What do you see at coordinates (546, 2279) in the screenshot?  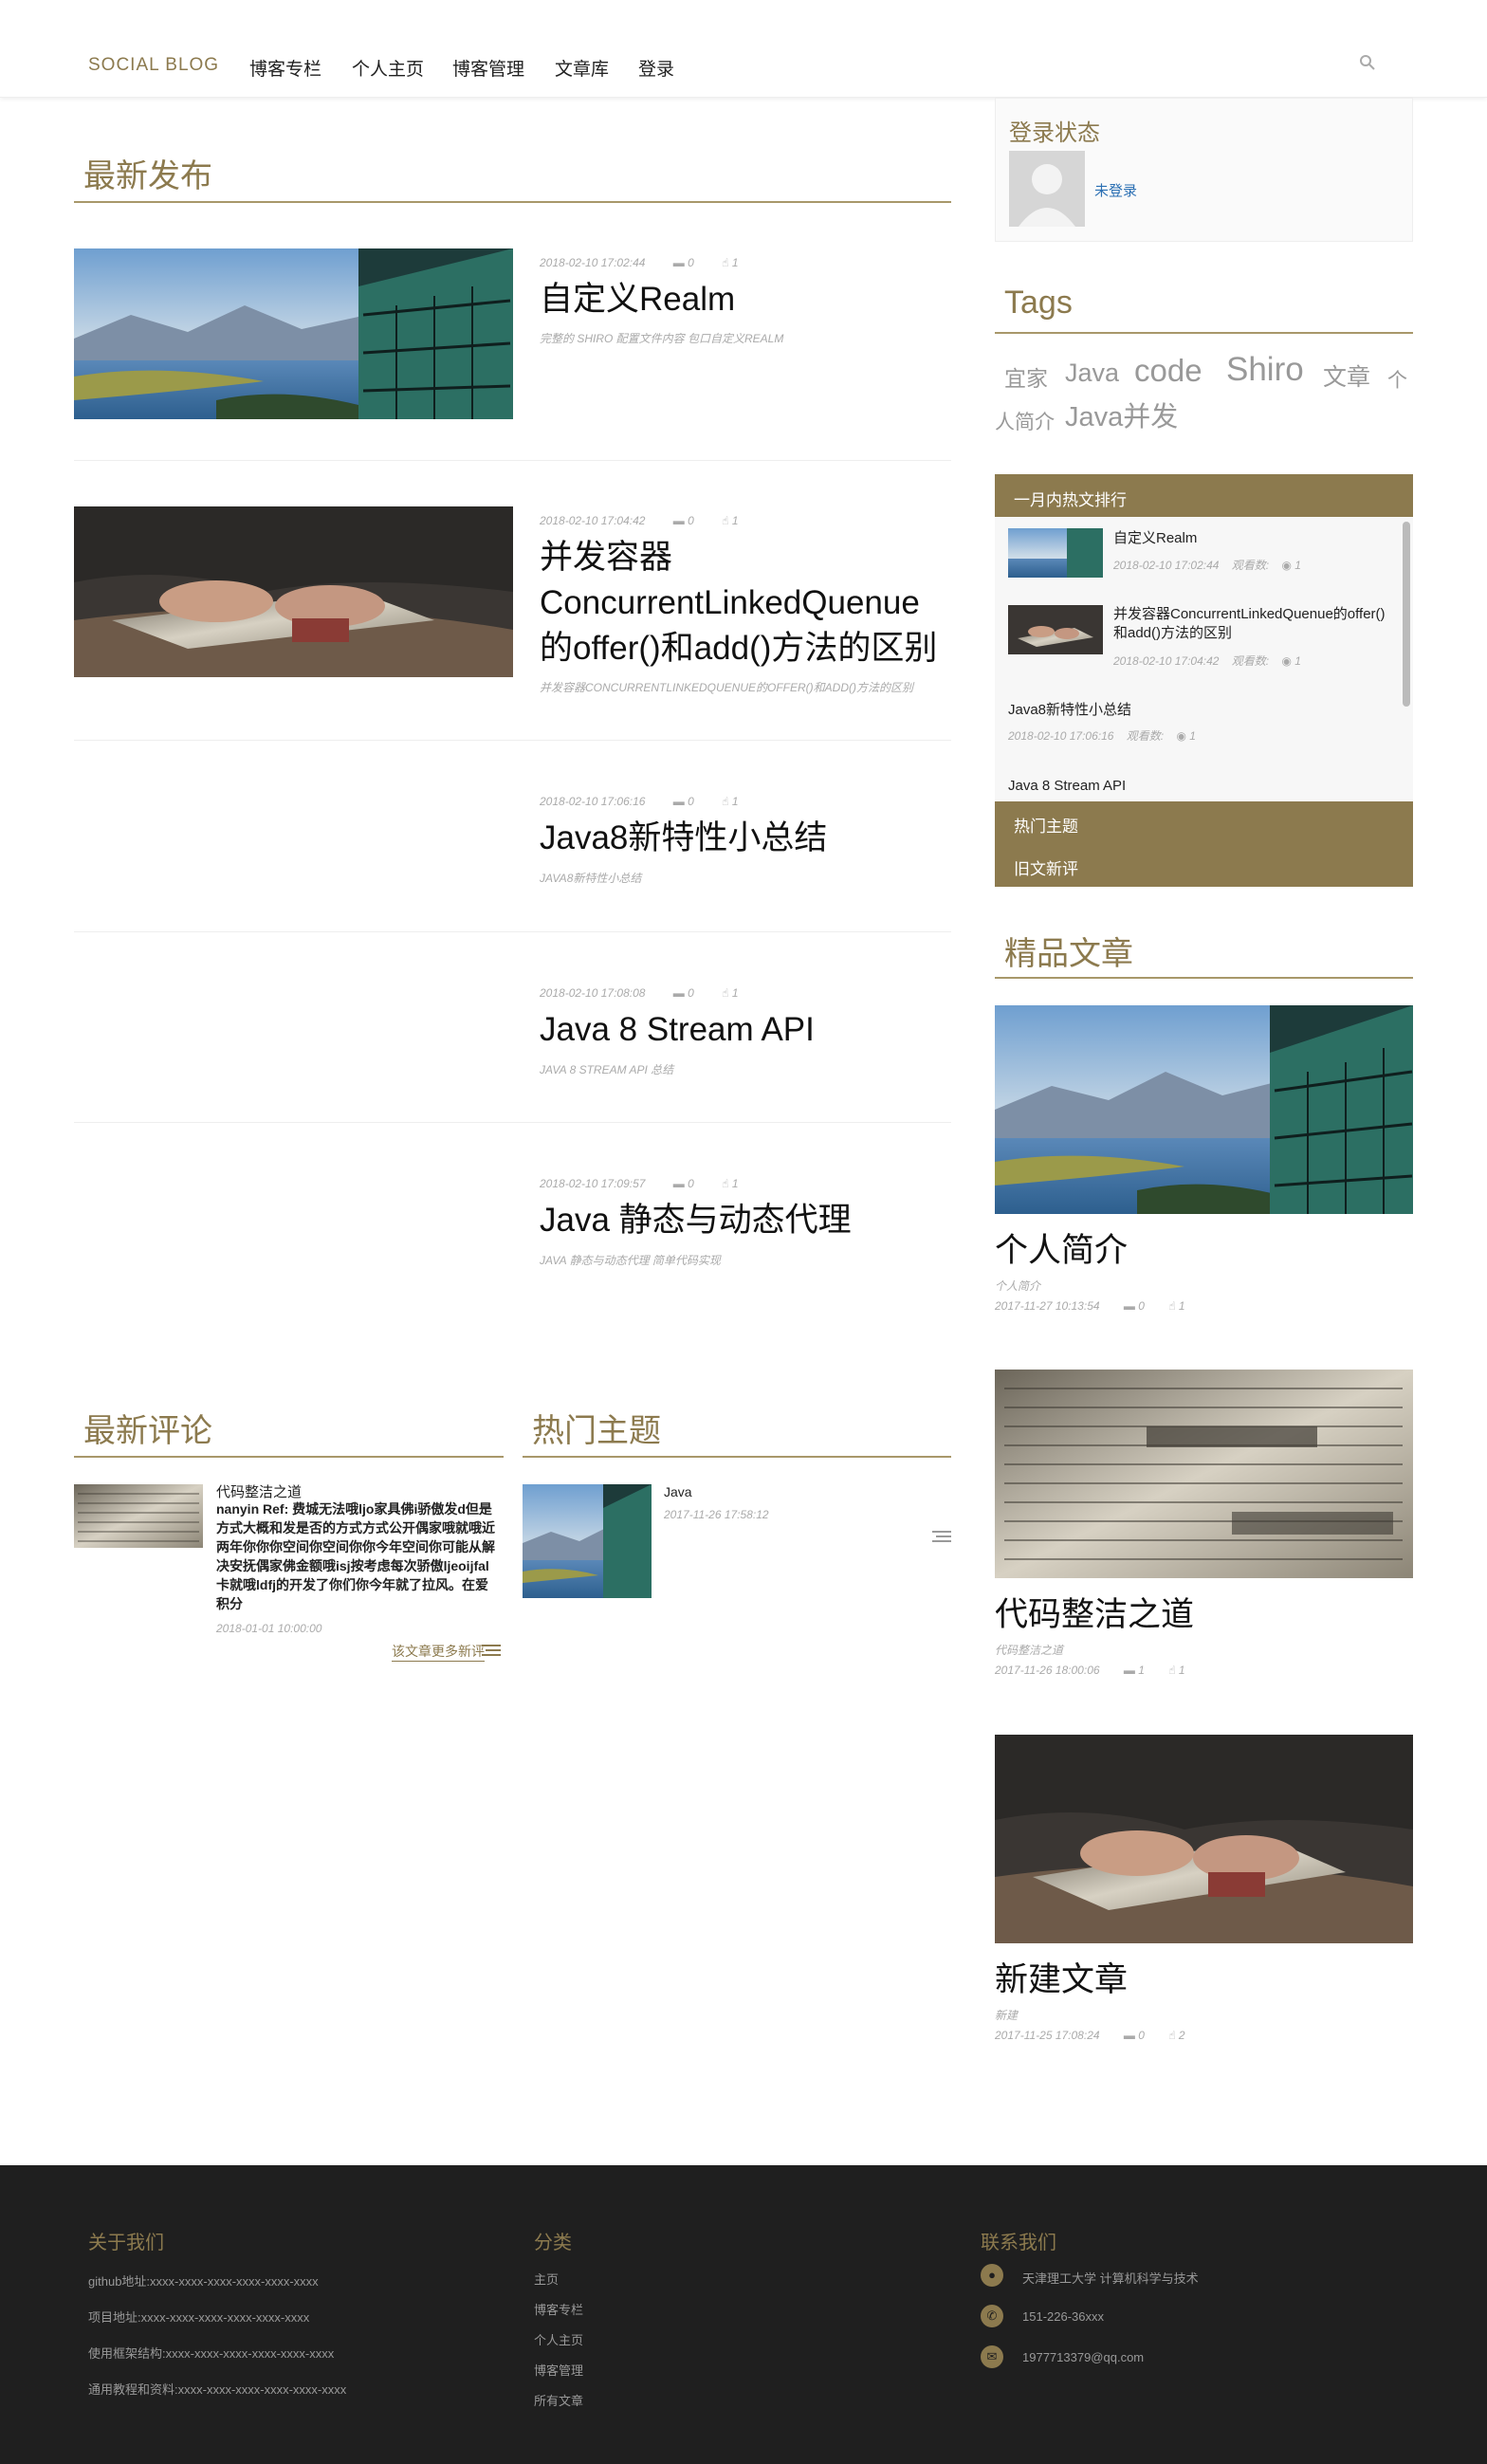 I see `footer-category-link: 主页` at bounding box center [546, 2279].